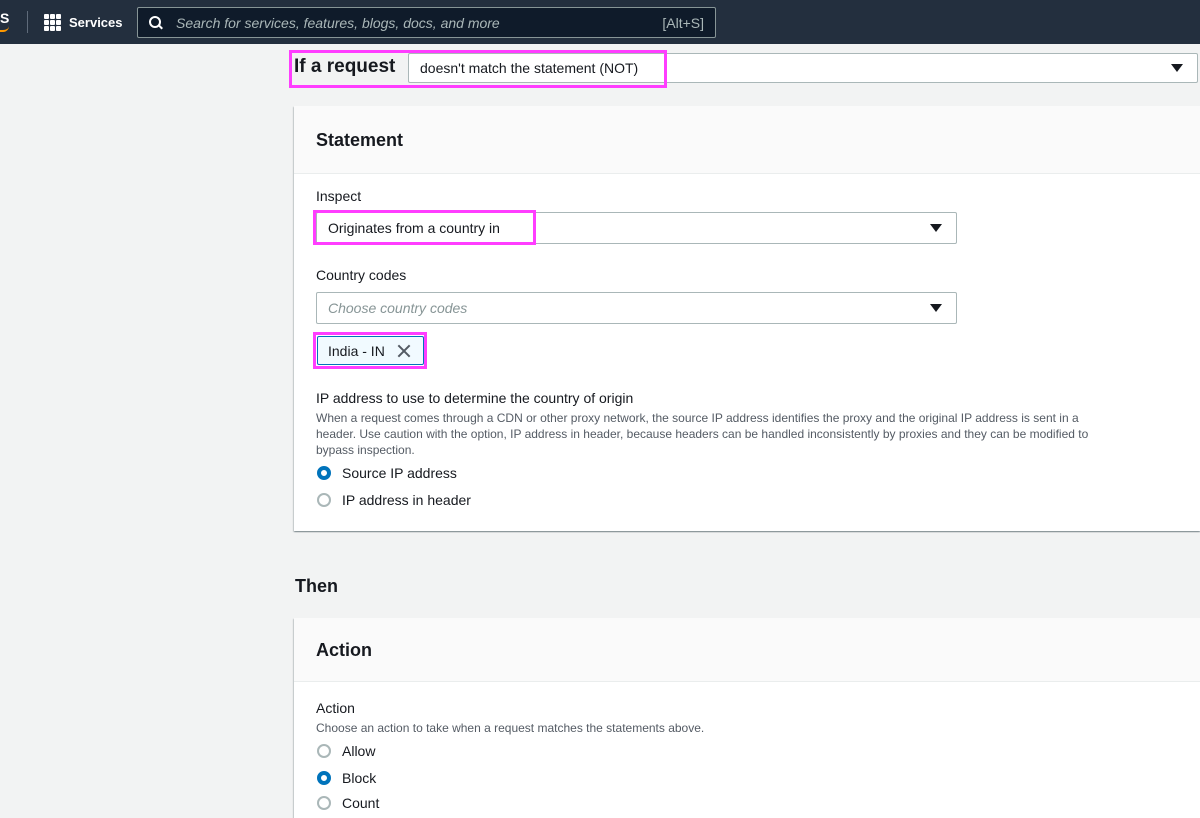  What do you see at coordinates (398, 308) in the screenshot?
I see `country-codes-placeholder: Choose country codes` at bounding box center [398, 308].